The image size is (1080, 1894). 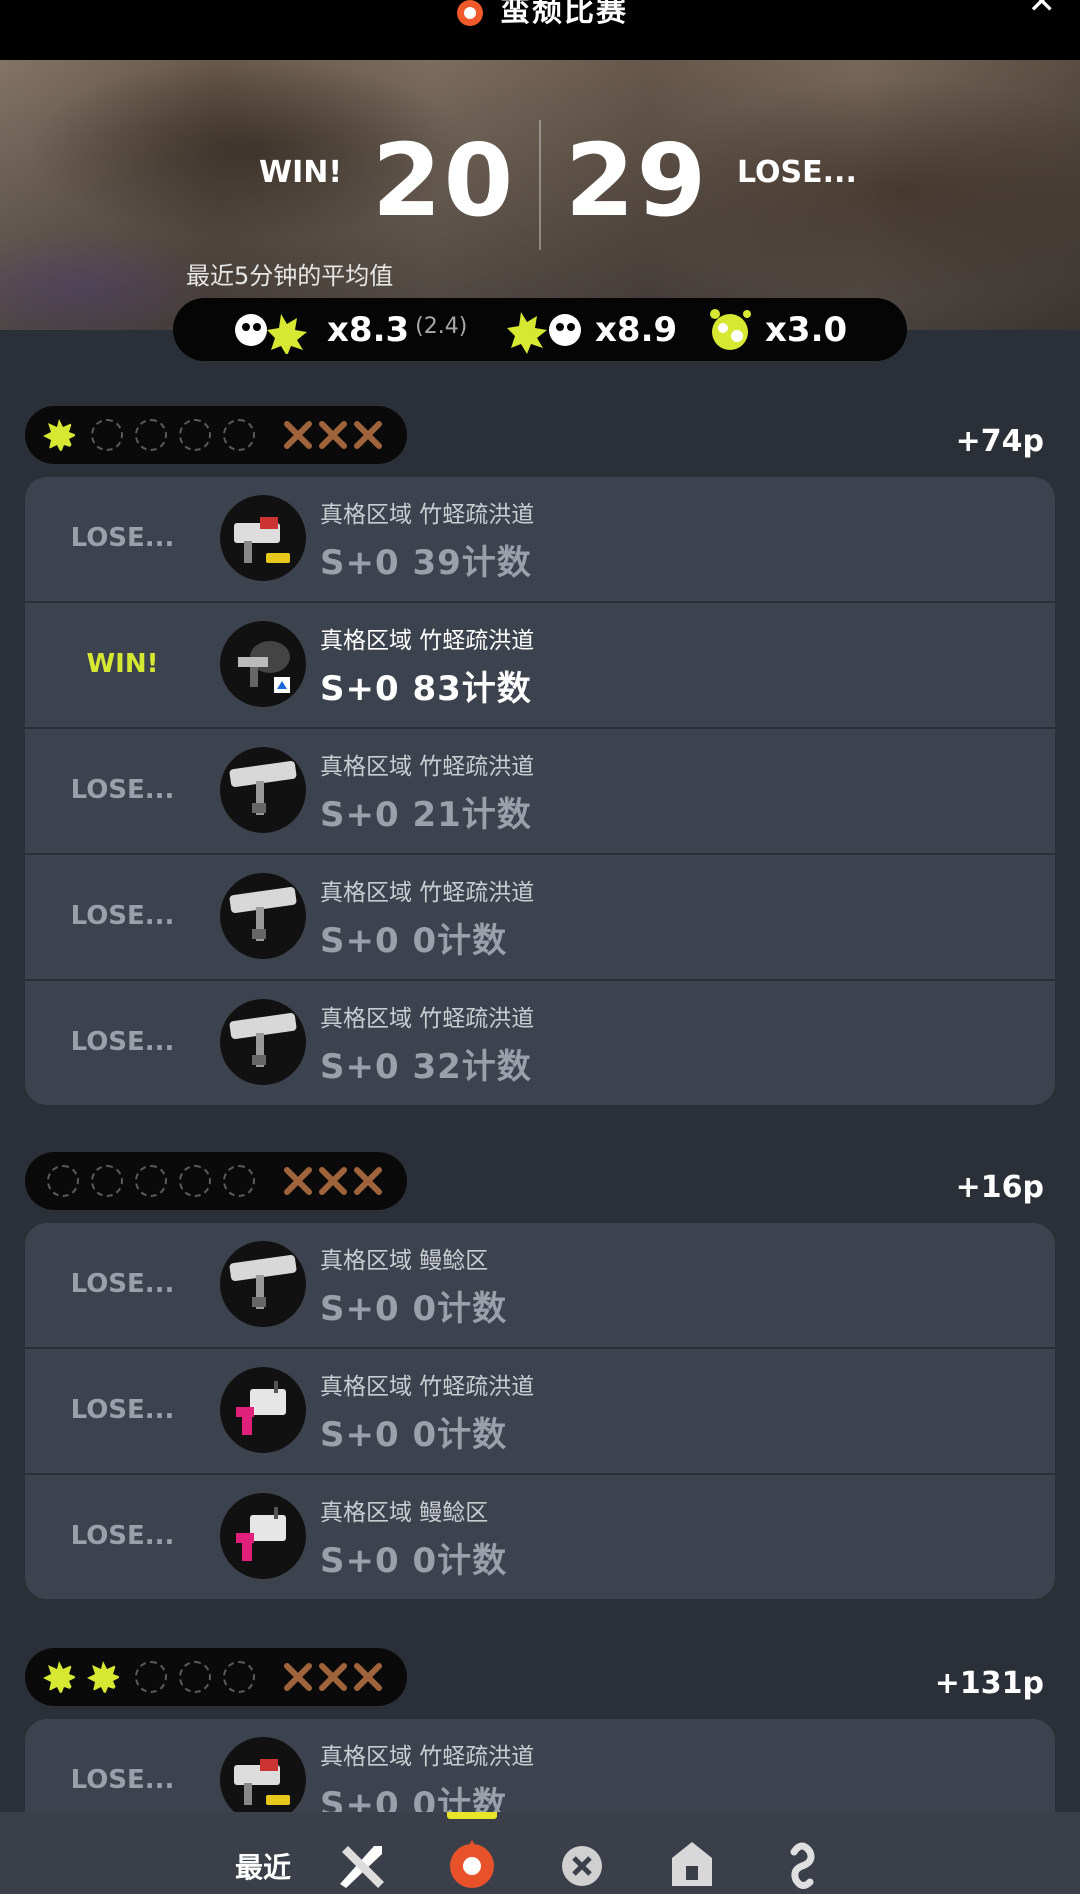 I want to click on battle-row: WIN! 真格区域 竹蛏疏洪道 S+0 83计数, so click(x=540, y=666).